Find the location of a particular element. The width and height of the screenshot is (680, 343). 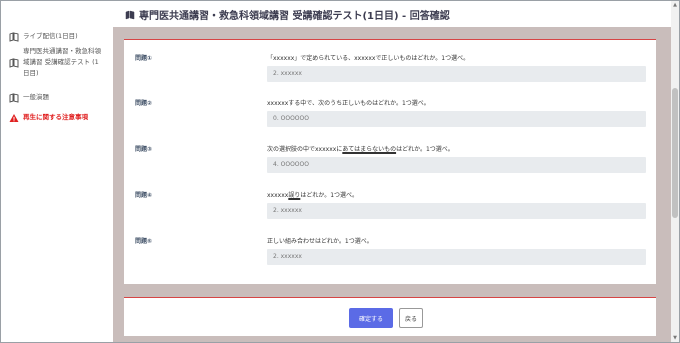

question-label: 問題① is located at coordinates (144, 58).